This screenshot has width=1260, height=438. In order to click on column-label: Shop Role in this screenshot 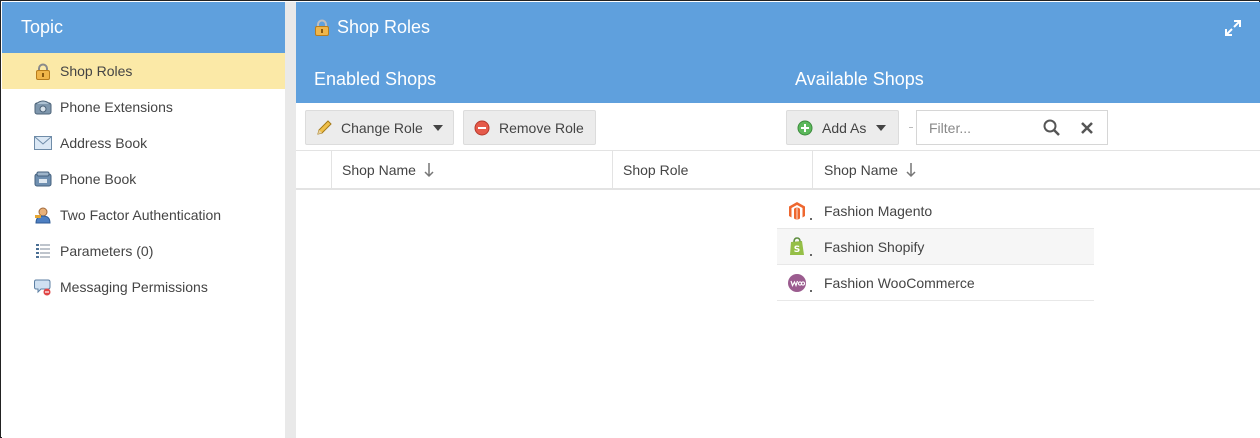, I will do `click(656, 169)`.